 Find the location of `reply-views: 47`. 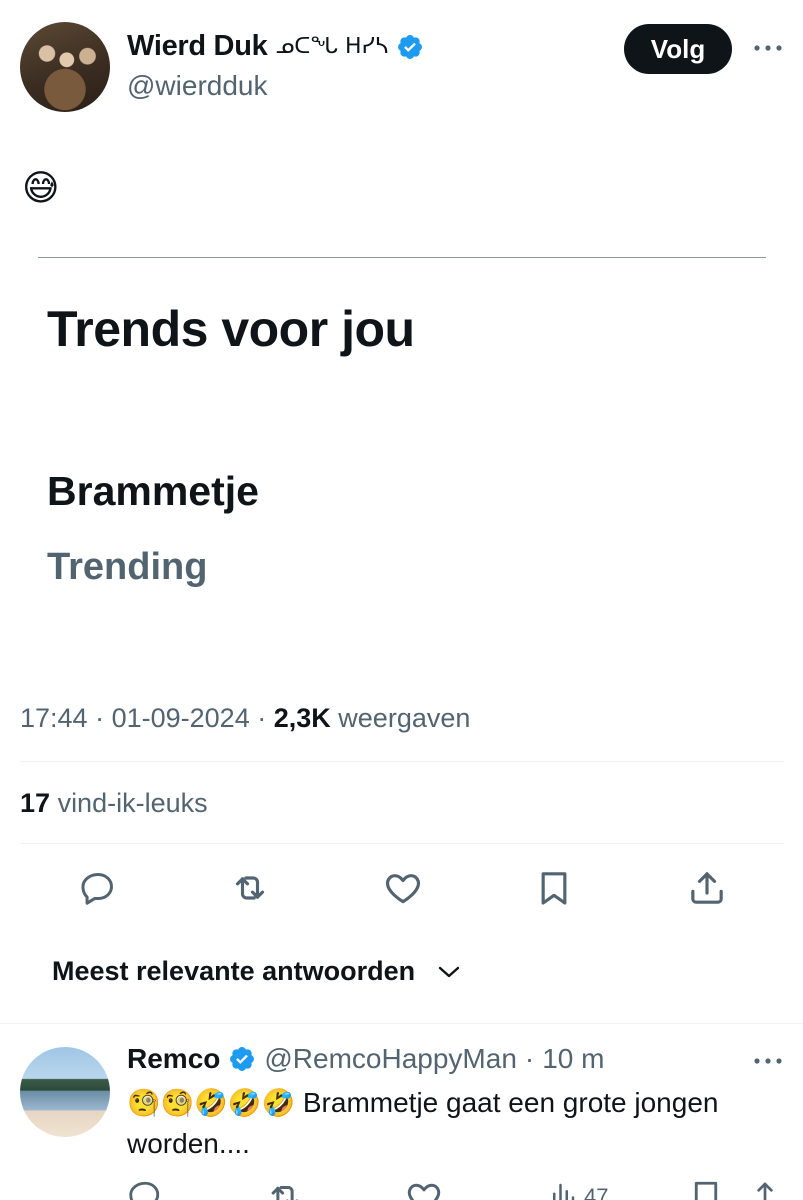

reply-views: 47 is located at coordinates (578, 1189).